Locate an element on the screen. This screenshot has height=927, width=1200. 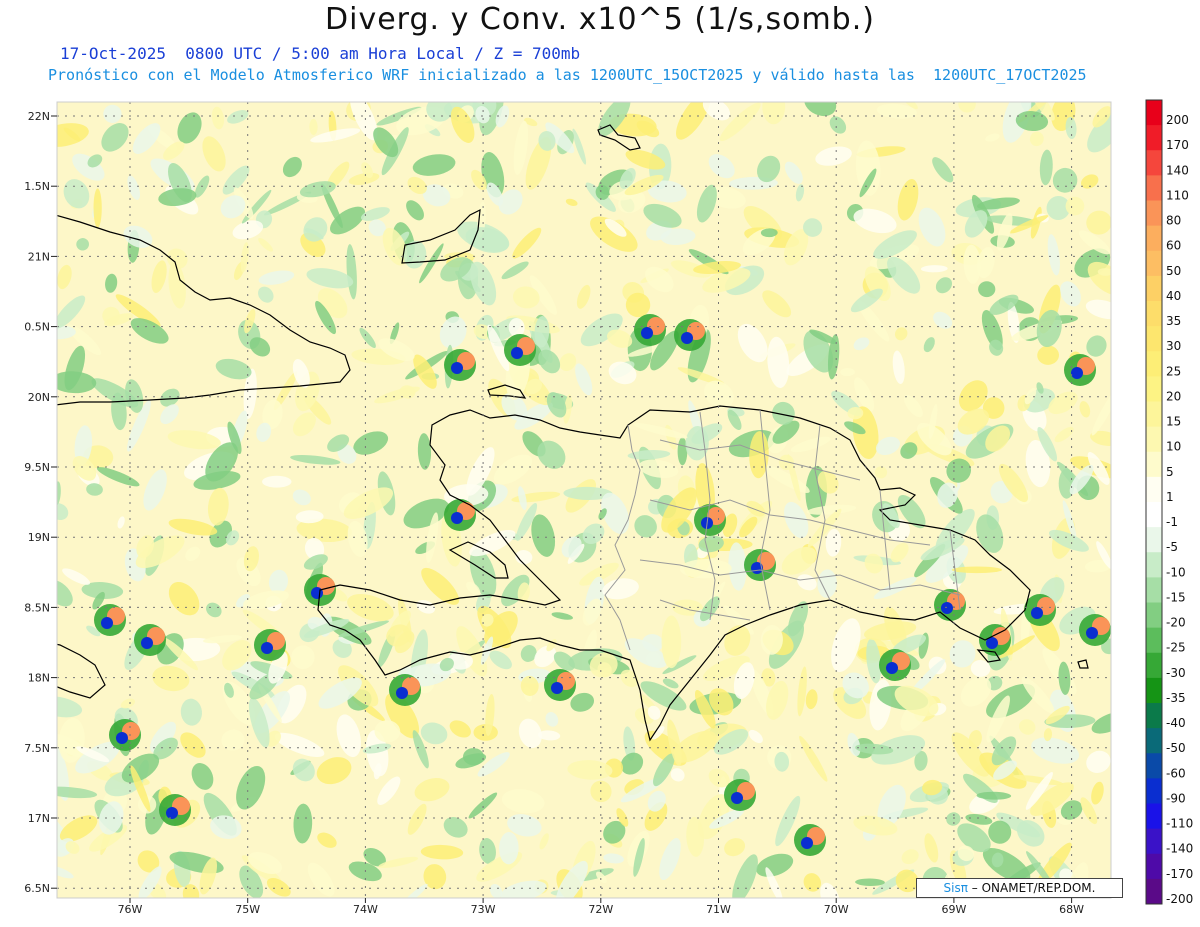
colorbar-label: 5 is located at coordinates (1170, 472).